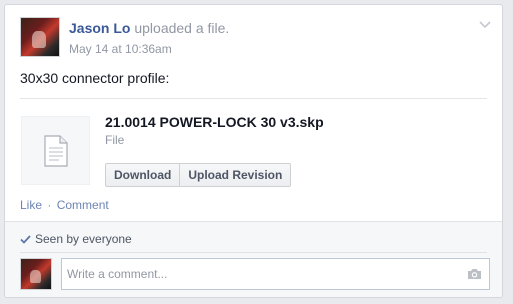  I want to click on download-button: Download, so click(143, 175).